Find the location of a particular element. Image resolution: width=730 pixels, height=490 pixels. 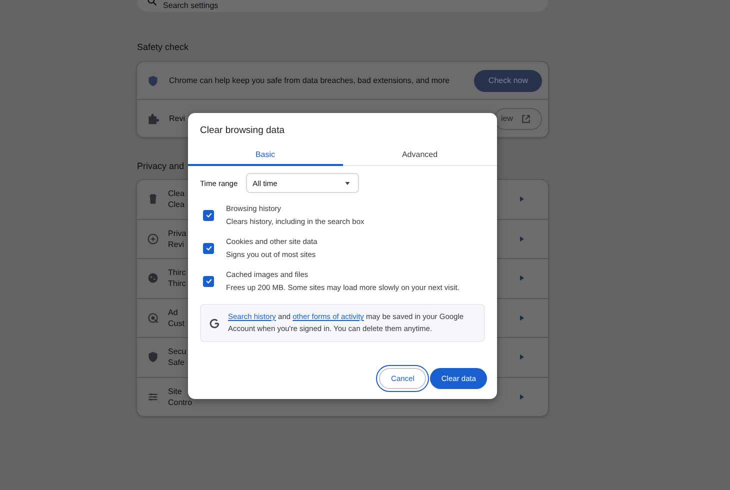

section-heading: Privacy and is located at coordinates (161, 166).